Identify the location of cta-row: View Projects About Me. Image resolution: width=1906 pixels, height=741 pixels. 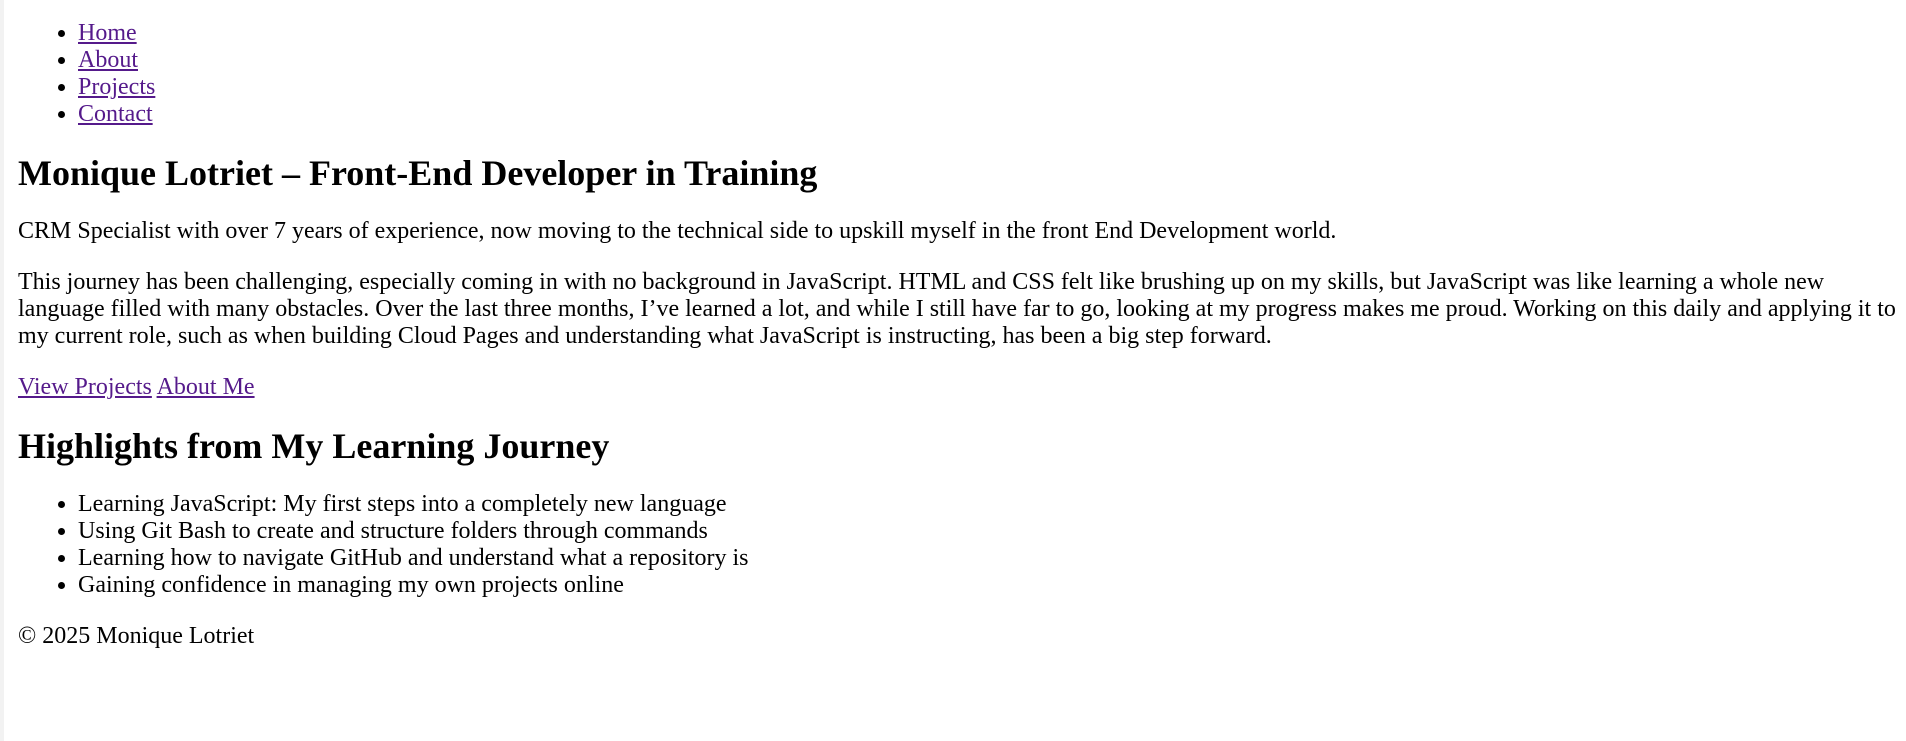
(961, 387).